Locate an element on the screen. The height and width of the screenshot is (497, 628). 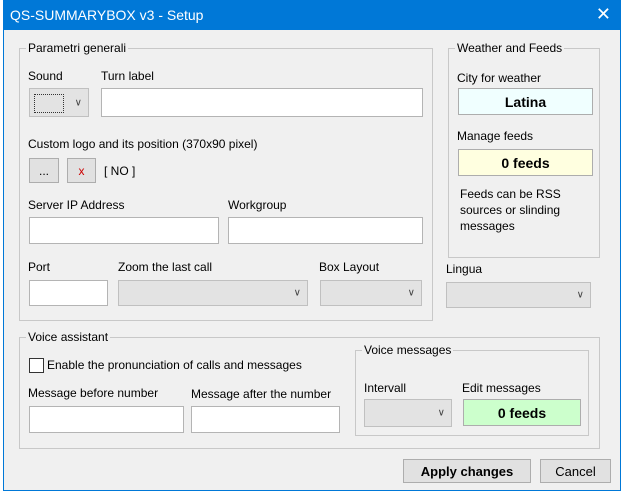
logo-status: [ NO ] is located at coordinates (120, 171).